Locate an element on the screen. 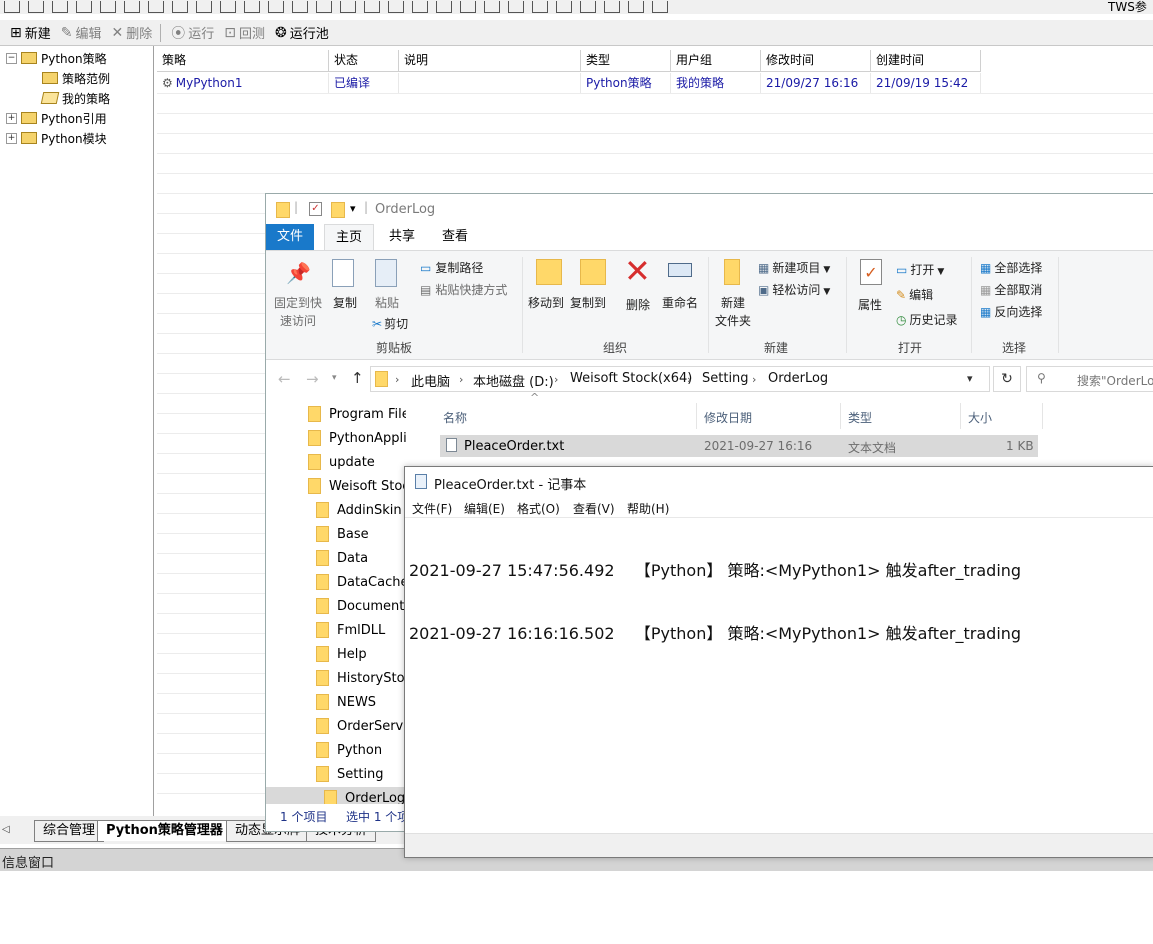 The width and height of the screenshot is (1153, 944). copy-button: 复制 is located at coordinates (345, 302).